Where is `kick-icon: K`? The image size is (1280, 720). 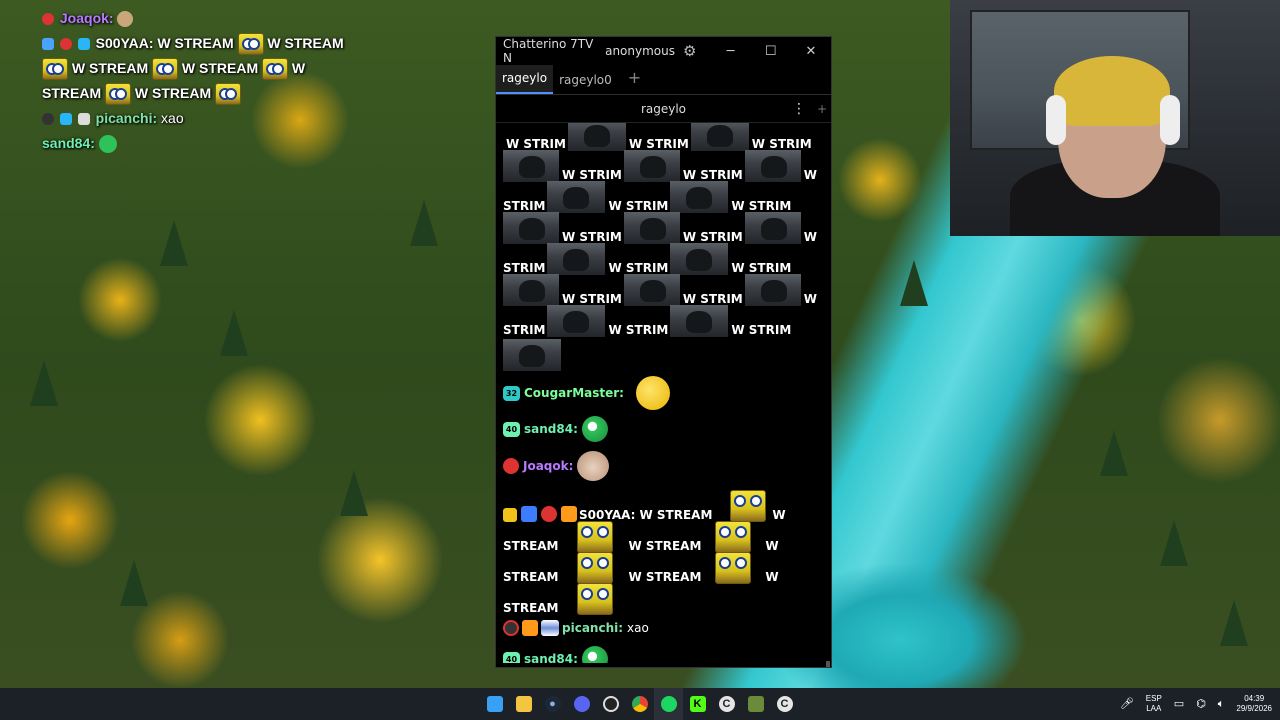
kick-icon: K is located at coordinates (697, 704).